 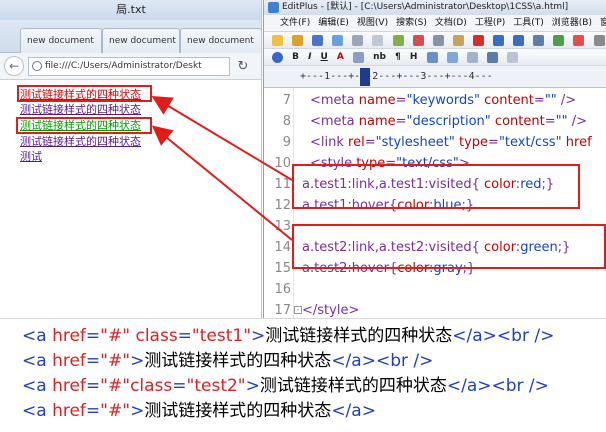 I want to click on browser-tab-1: new document, so click(x=61, y=40).